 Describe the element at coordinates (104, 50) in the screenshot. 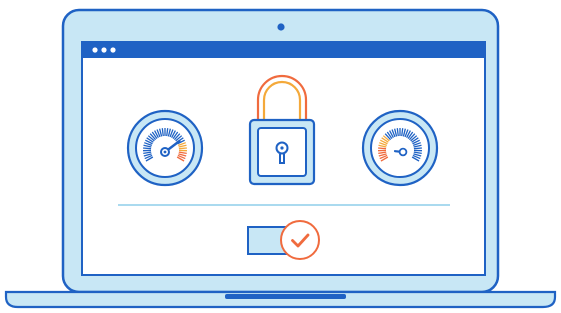

I see `three-dots-icon` at that location.